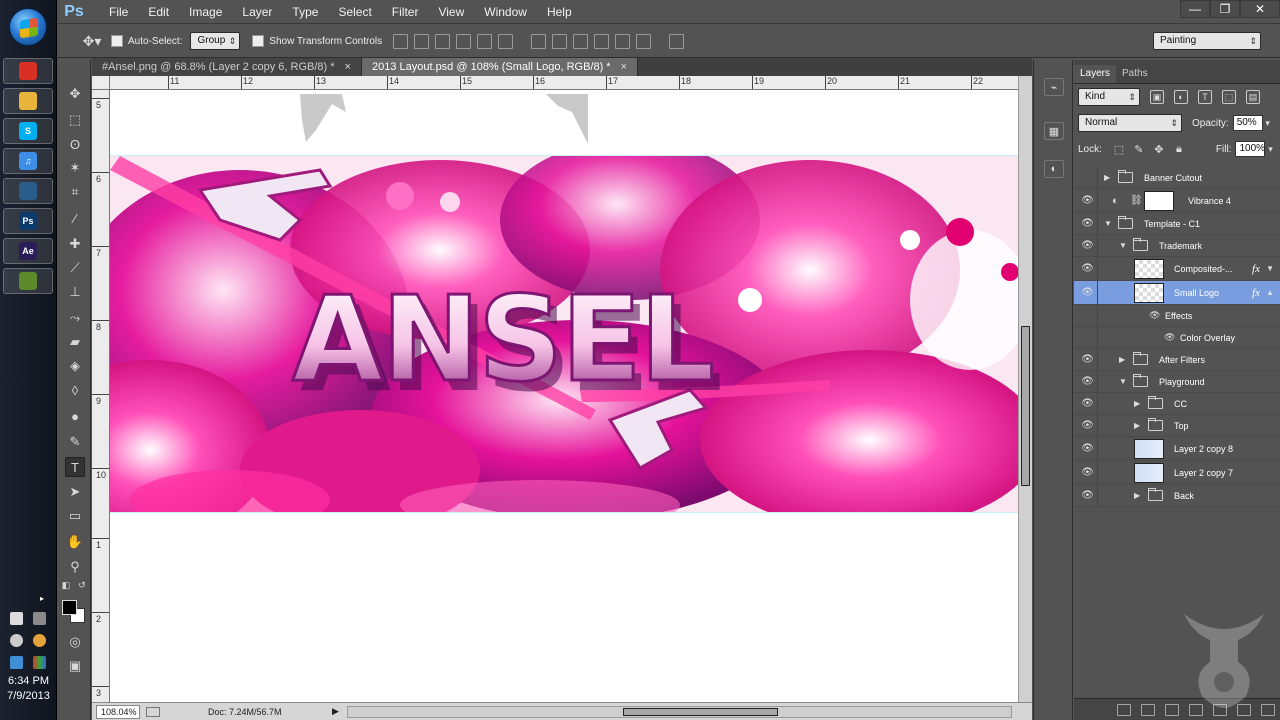  Describe the element at coordinates (1250, 149) in the screenshot. I see `fill-field: 100%` at that location.